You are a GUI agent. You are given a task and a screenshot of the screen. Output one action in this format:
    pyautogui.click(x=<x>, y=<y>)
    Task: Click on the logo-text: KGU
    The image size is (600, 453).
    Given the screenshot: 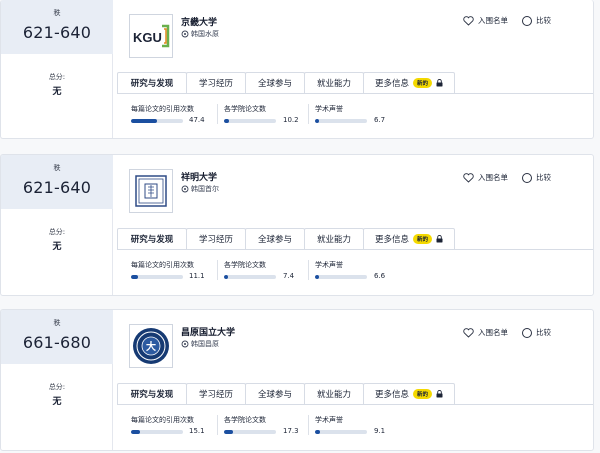 What is the action you would take?
    pyautogui.click(x=147, y=37)
    